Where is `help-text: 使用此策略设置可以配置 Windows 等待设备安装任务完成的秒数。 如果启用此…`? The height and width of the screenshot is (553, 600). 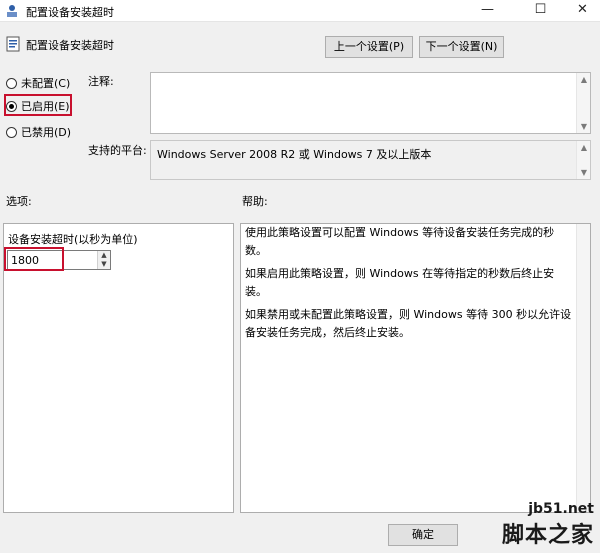
help-text: 使用此策略设置可以配置 Windows 等待设备安装任务完成的秒数。 如果启用此… is located at coordinates (410, 285).